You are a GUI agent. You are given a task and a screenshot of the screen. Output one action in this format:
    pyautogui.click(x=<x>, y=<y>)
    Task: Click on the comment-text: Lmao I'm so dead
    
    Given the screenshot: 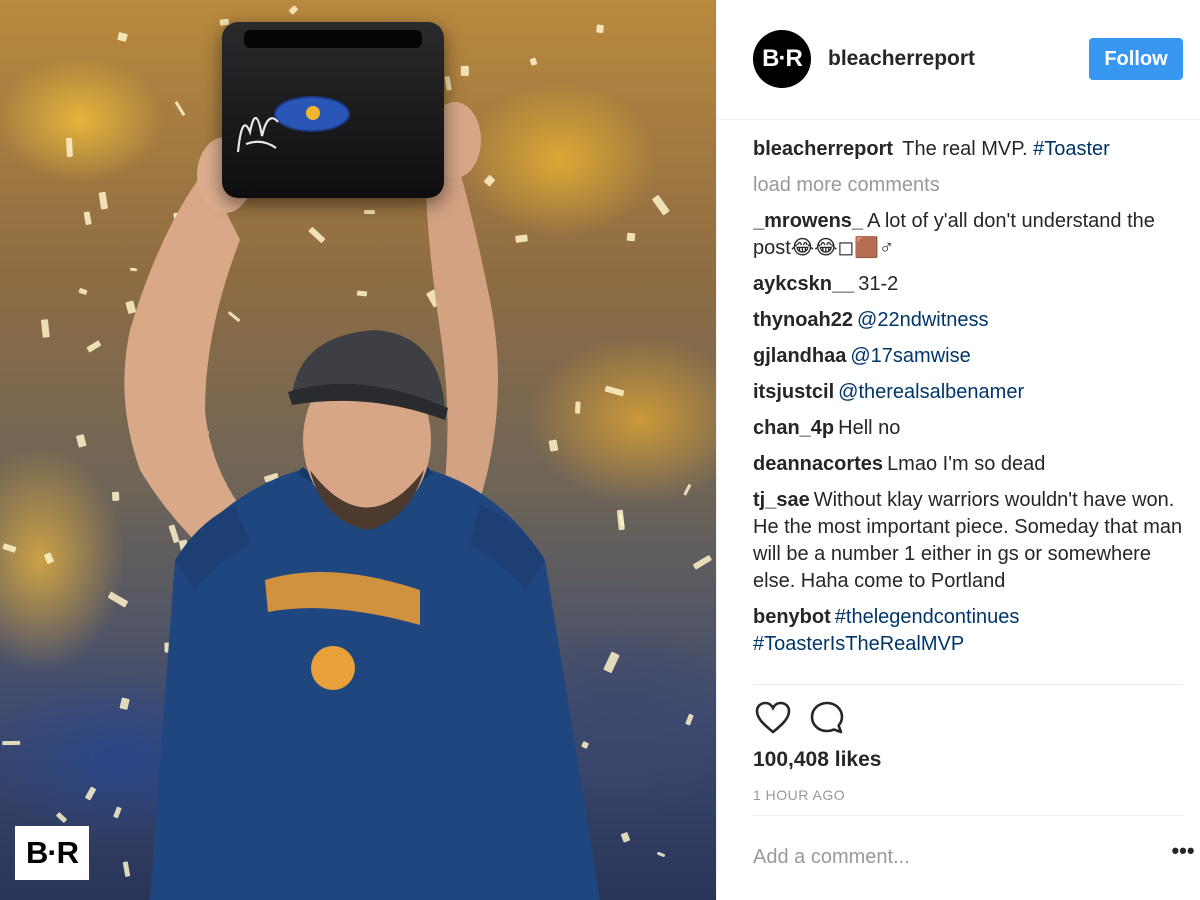 What is the action you would take?
    pyautogui.click(x=966, y=464)
    